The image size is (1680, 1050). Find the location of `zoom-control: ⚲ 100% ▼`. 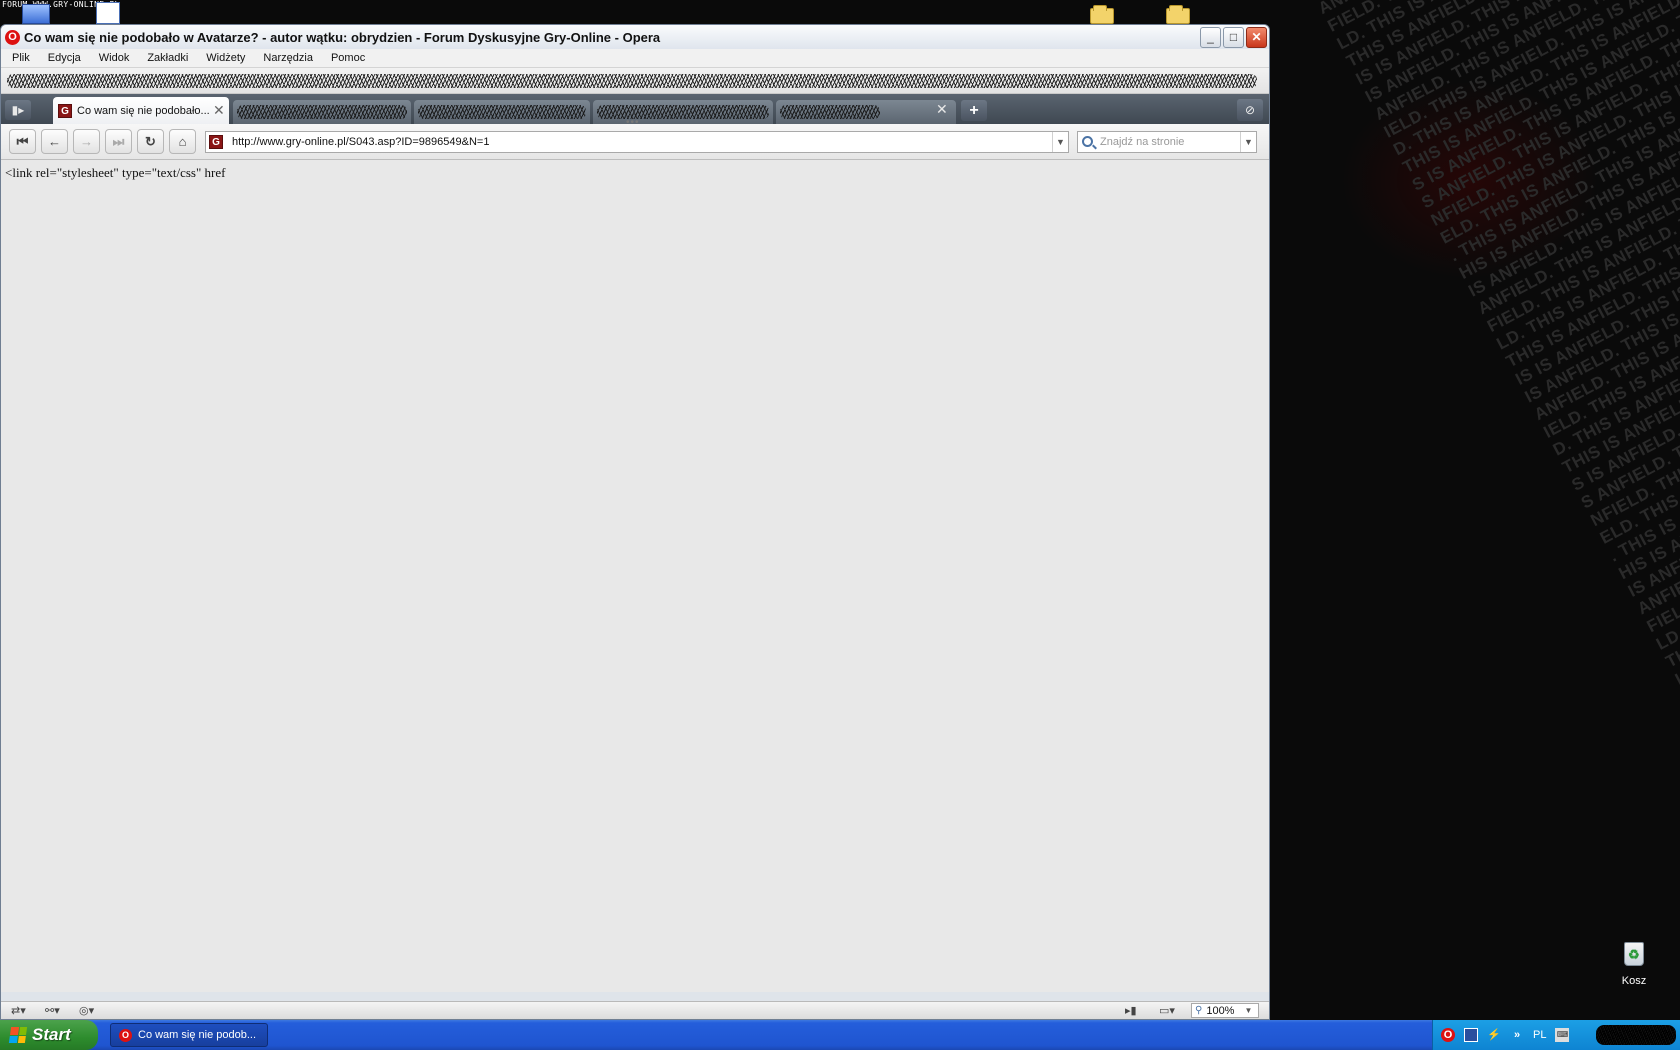

zoom-control: ⚲ 100% ▼ is located at coordinates (1225, 1010).